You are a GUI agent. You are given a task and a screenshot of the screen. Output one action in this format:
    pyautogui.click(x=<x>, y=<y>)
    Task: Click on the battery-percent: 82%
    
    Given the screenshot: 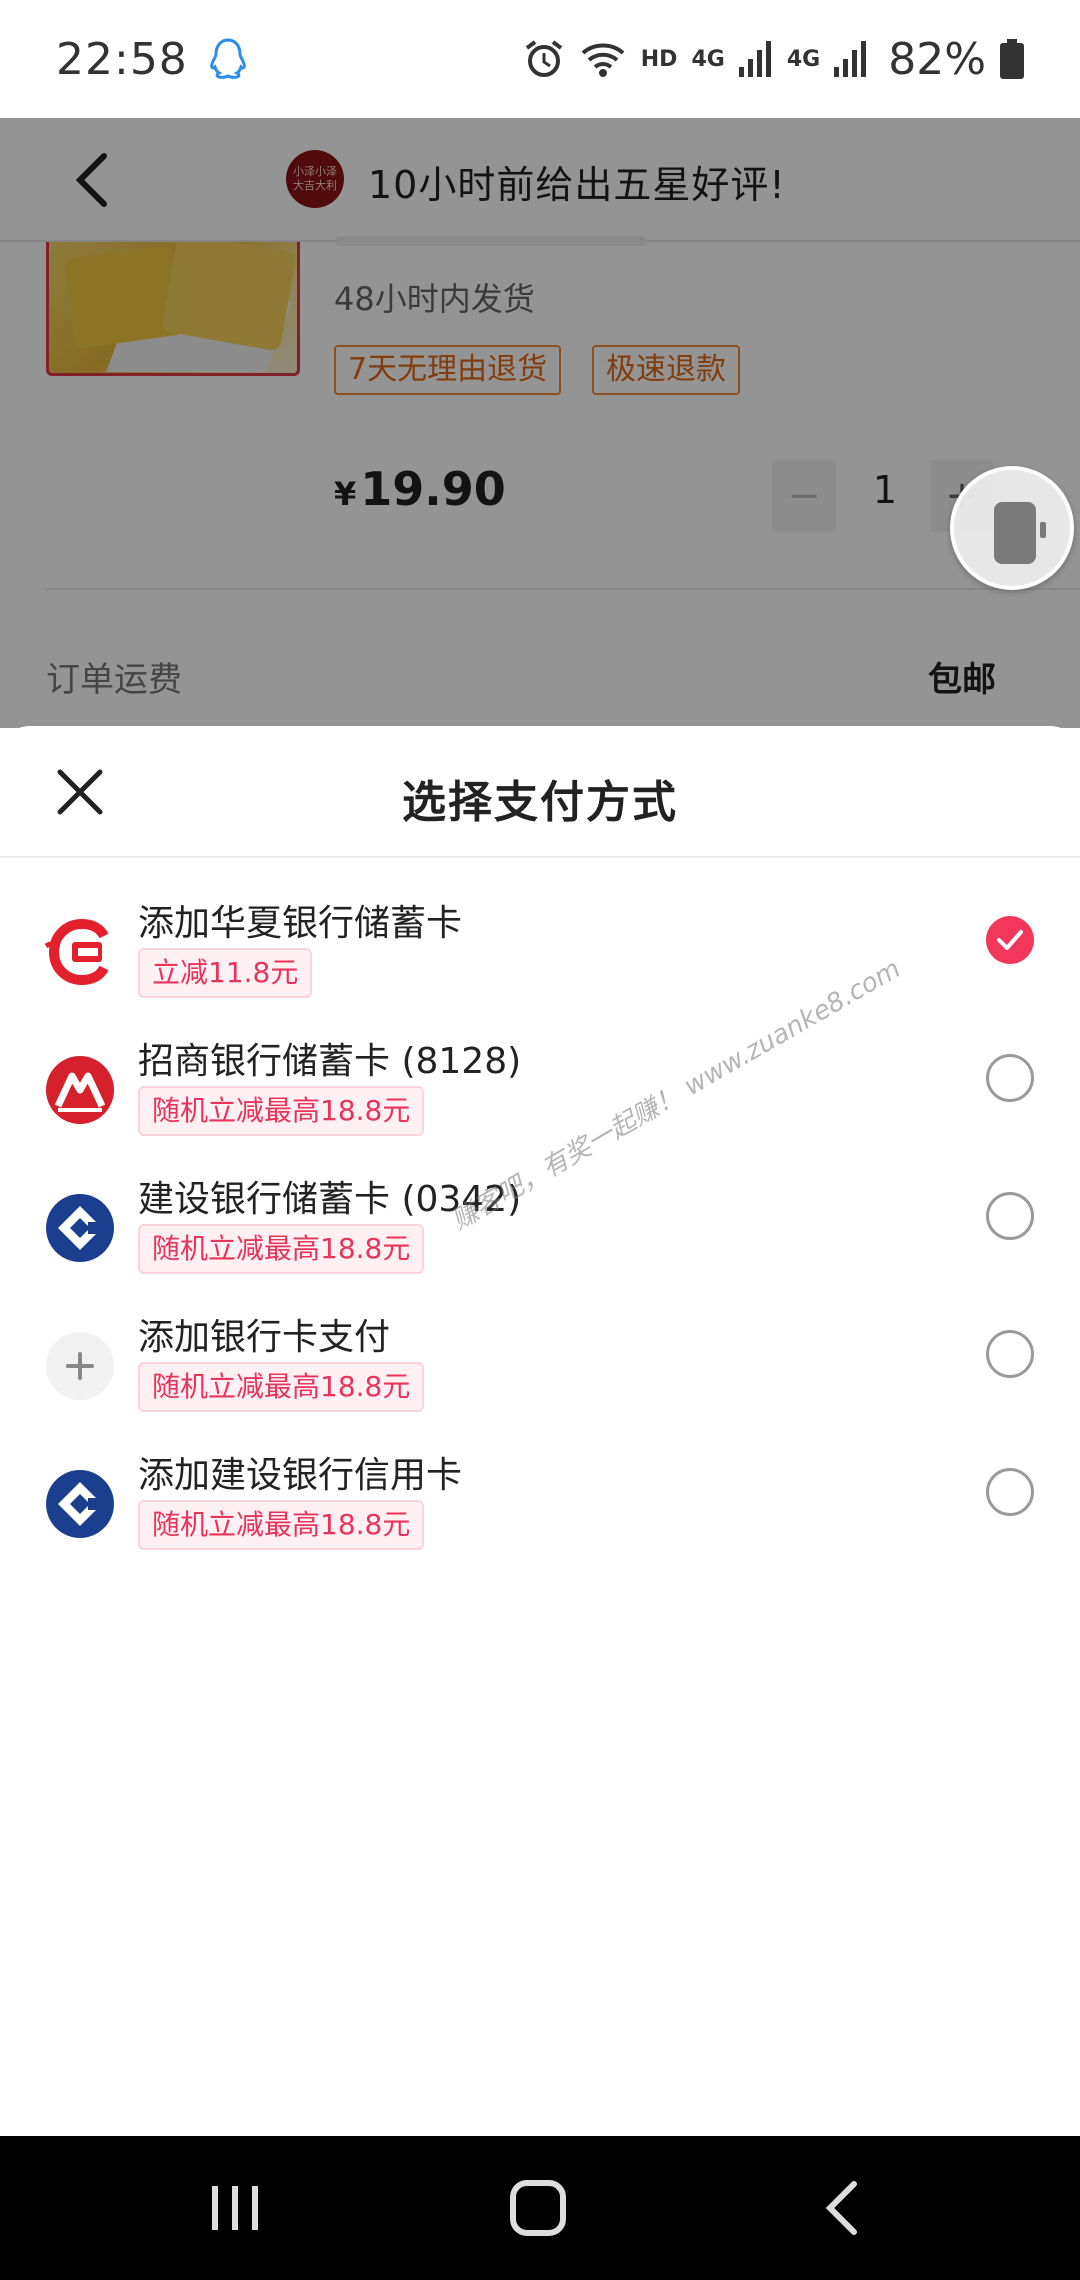 What is the action you would take?
    pyautogui.click(x=937, y=59)
    